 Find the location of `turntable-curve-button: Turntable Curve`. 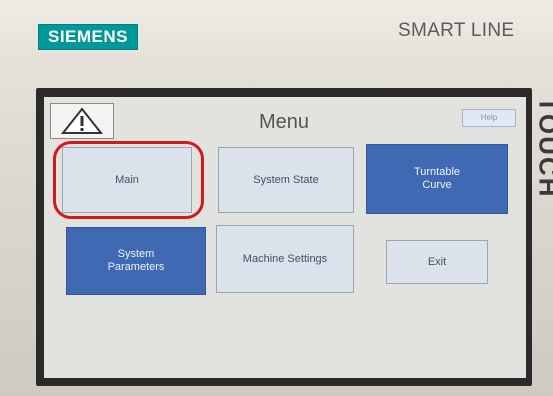

turntable-curve-button: Turntable Curve is located at coordinates (437, 179).